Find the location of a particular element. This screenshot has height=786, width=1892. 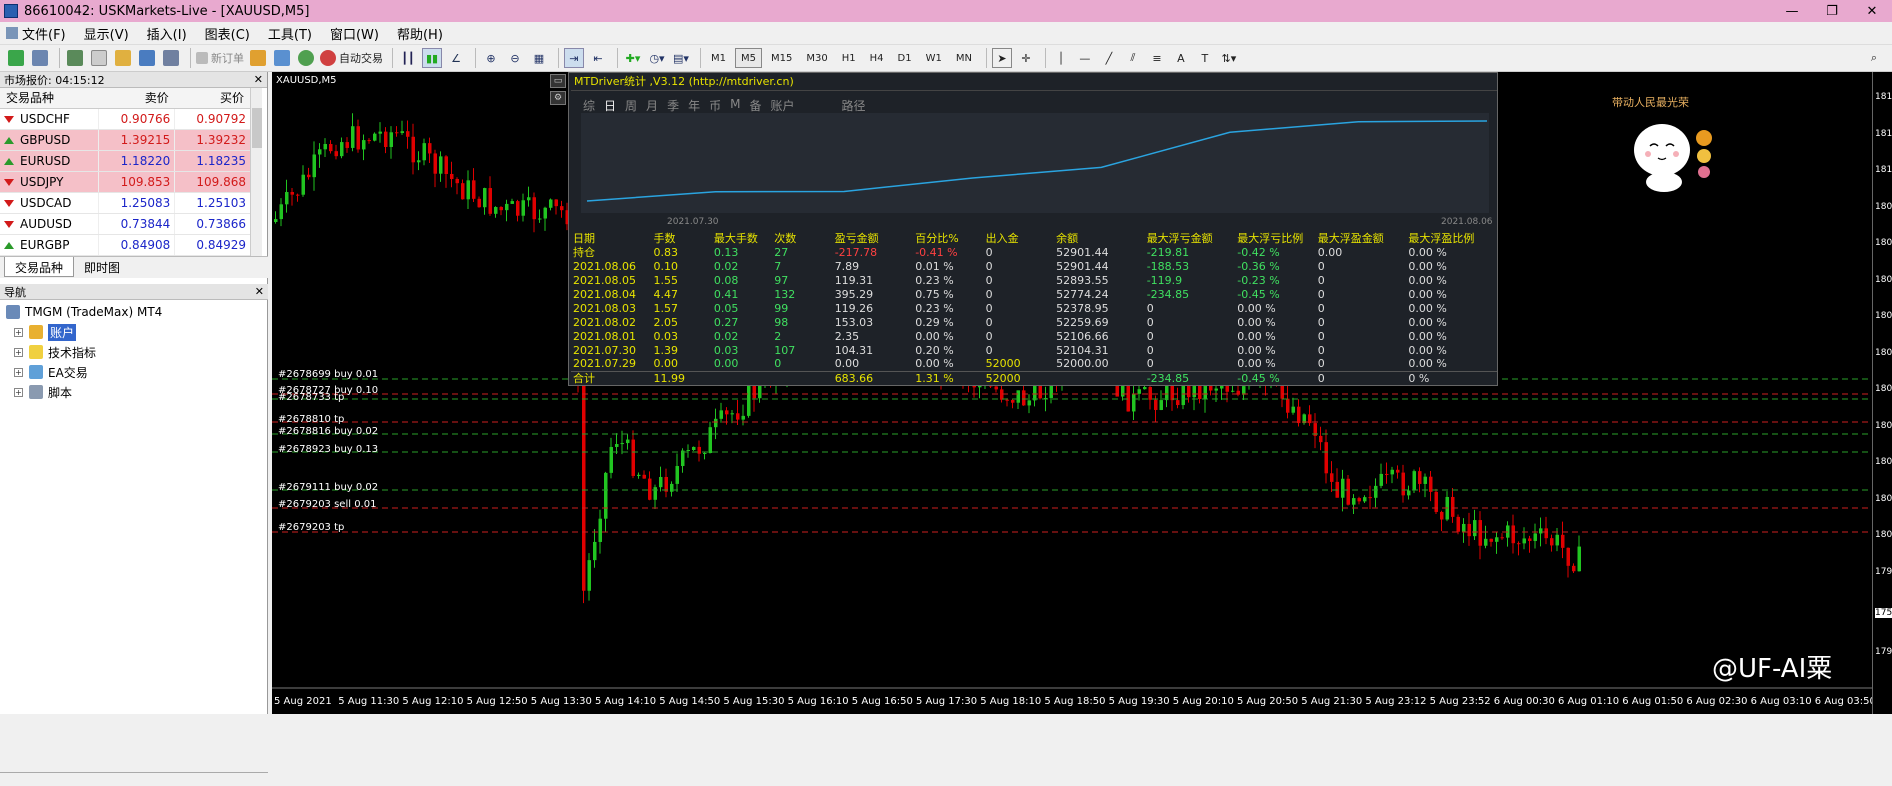

horizontal-line-tool: — is located at coordinates (1085, 58).